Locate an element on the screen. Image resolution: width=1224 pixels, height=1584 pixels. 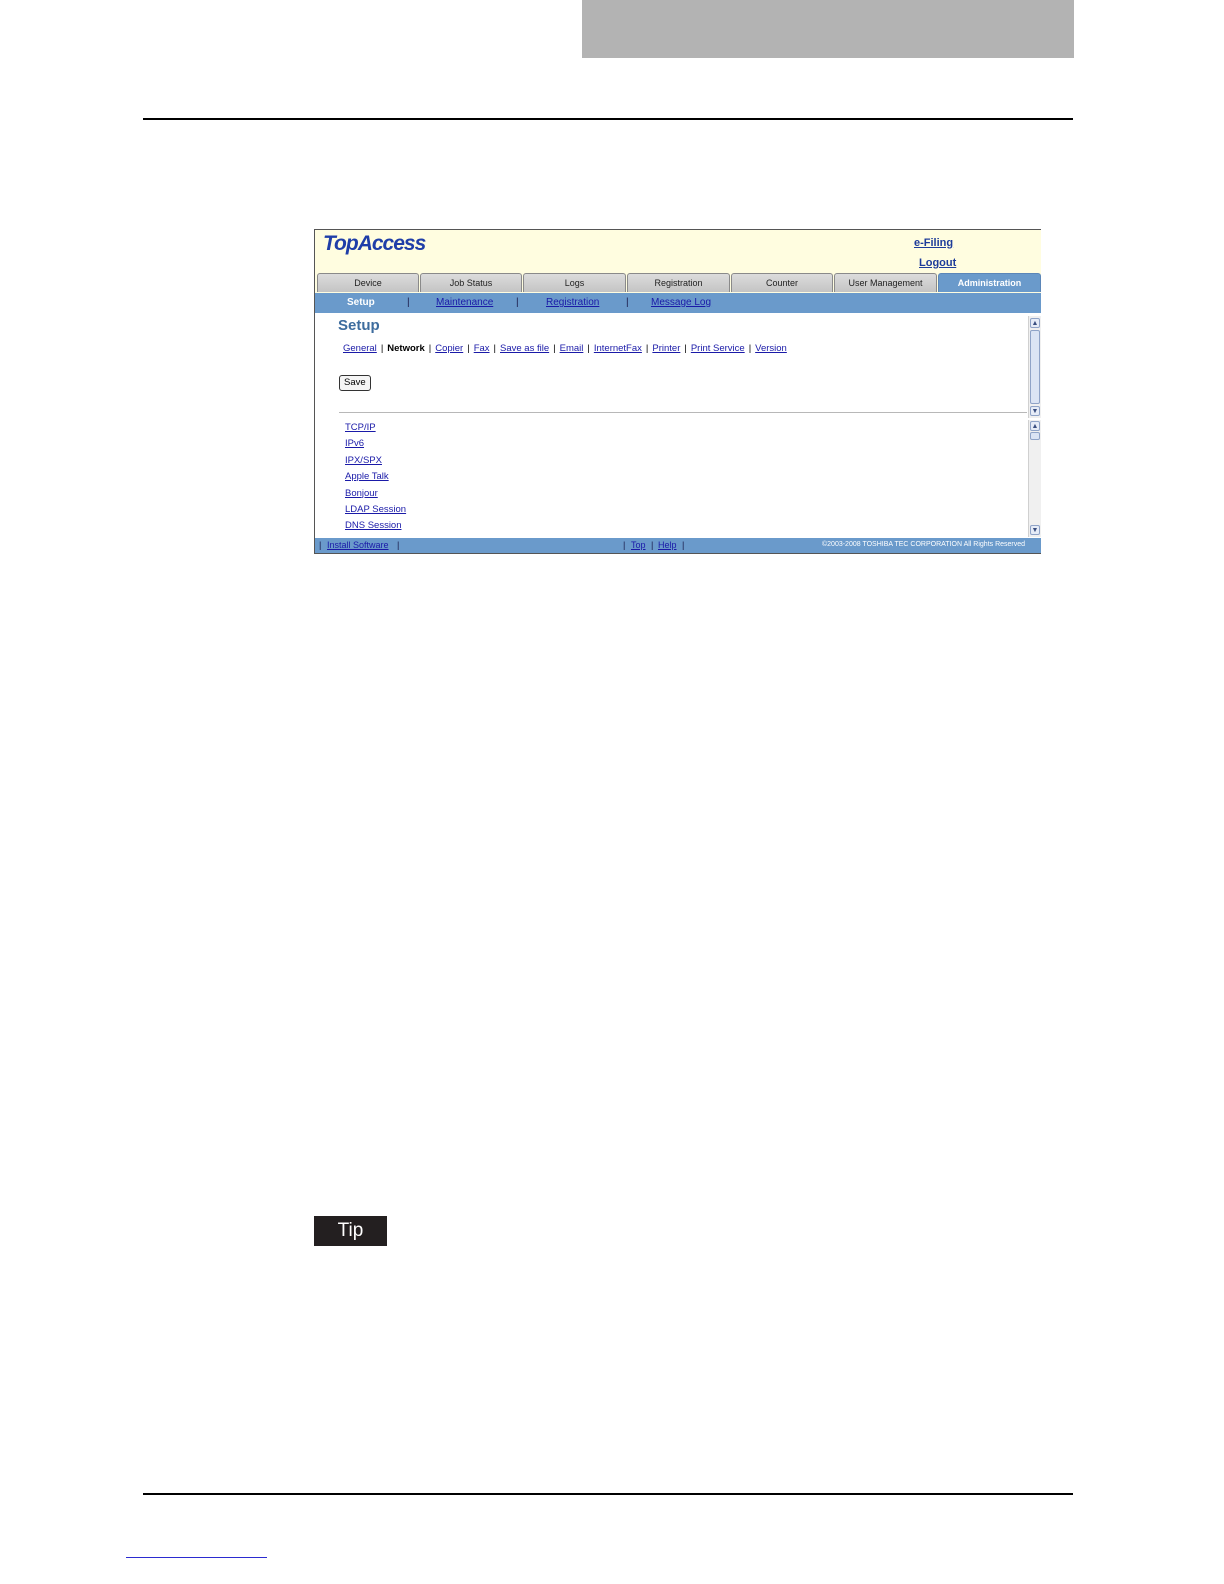
tab-device: Device is located at coordinates (368, 282).